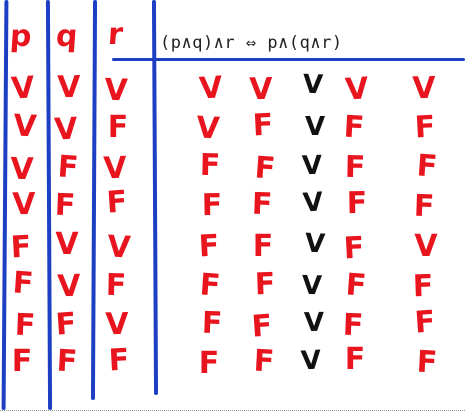  Describe the element at coordinates (261, 89) in the screenshot. I see `cell-lhs: V` at that location.